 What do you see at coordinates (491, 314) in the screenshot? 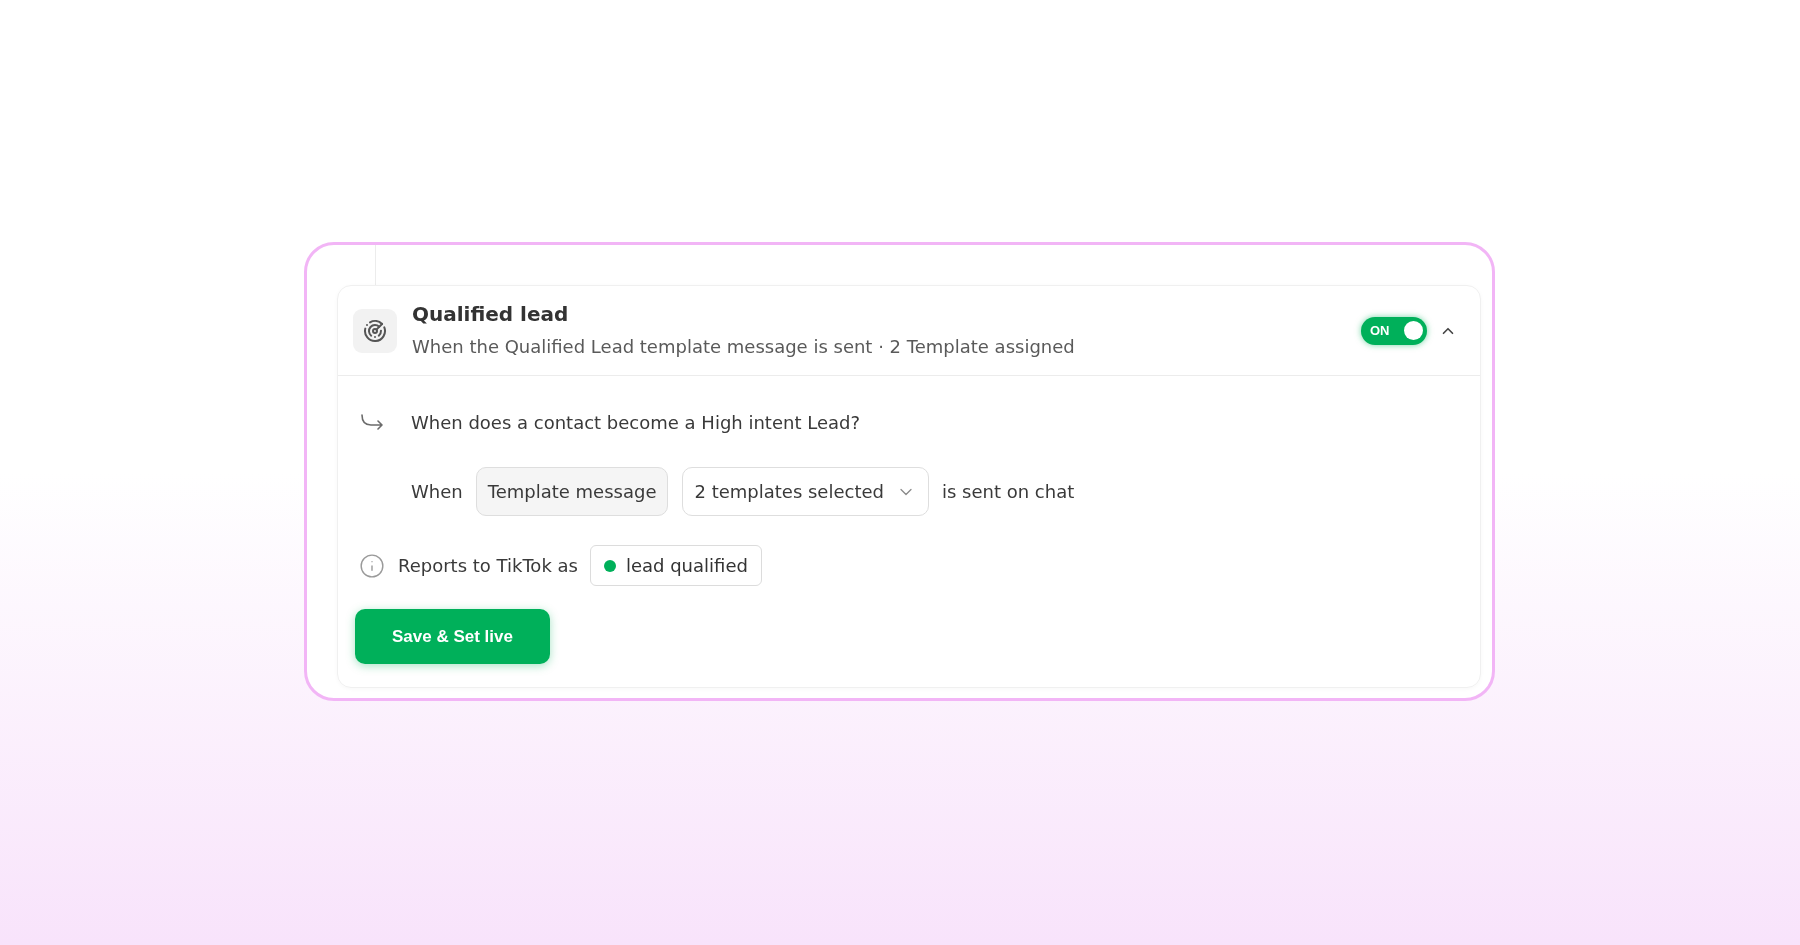
I see `card-title: Qualified lead` at bounding box center [491, 314].